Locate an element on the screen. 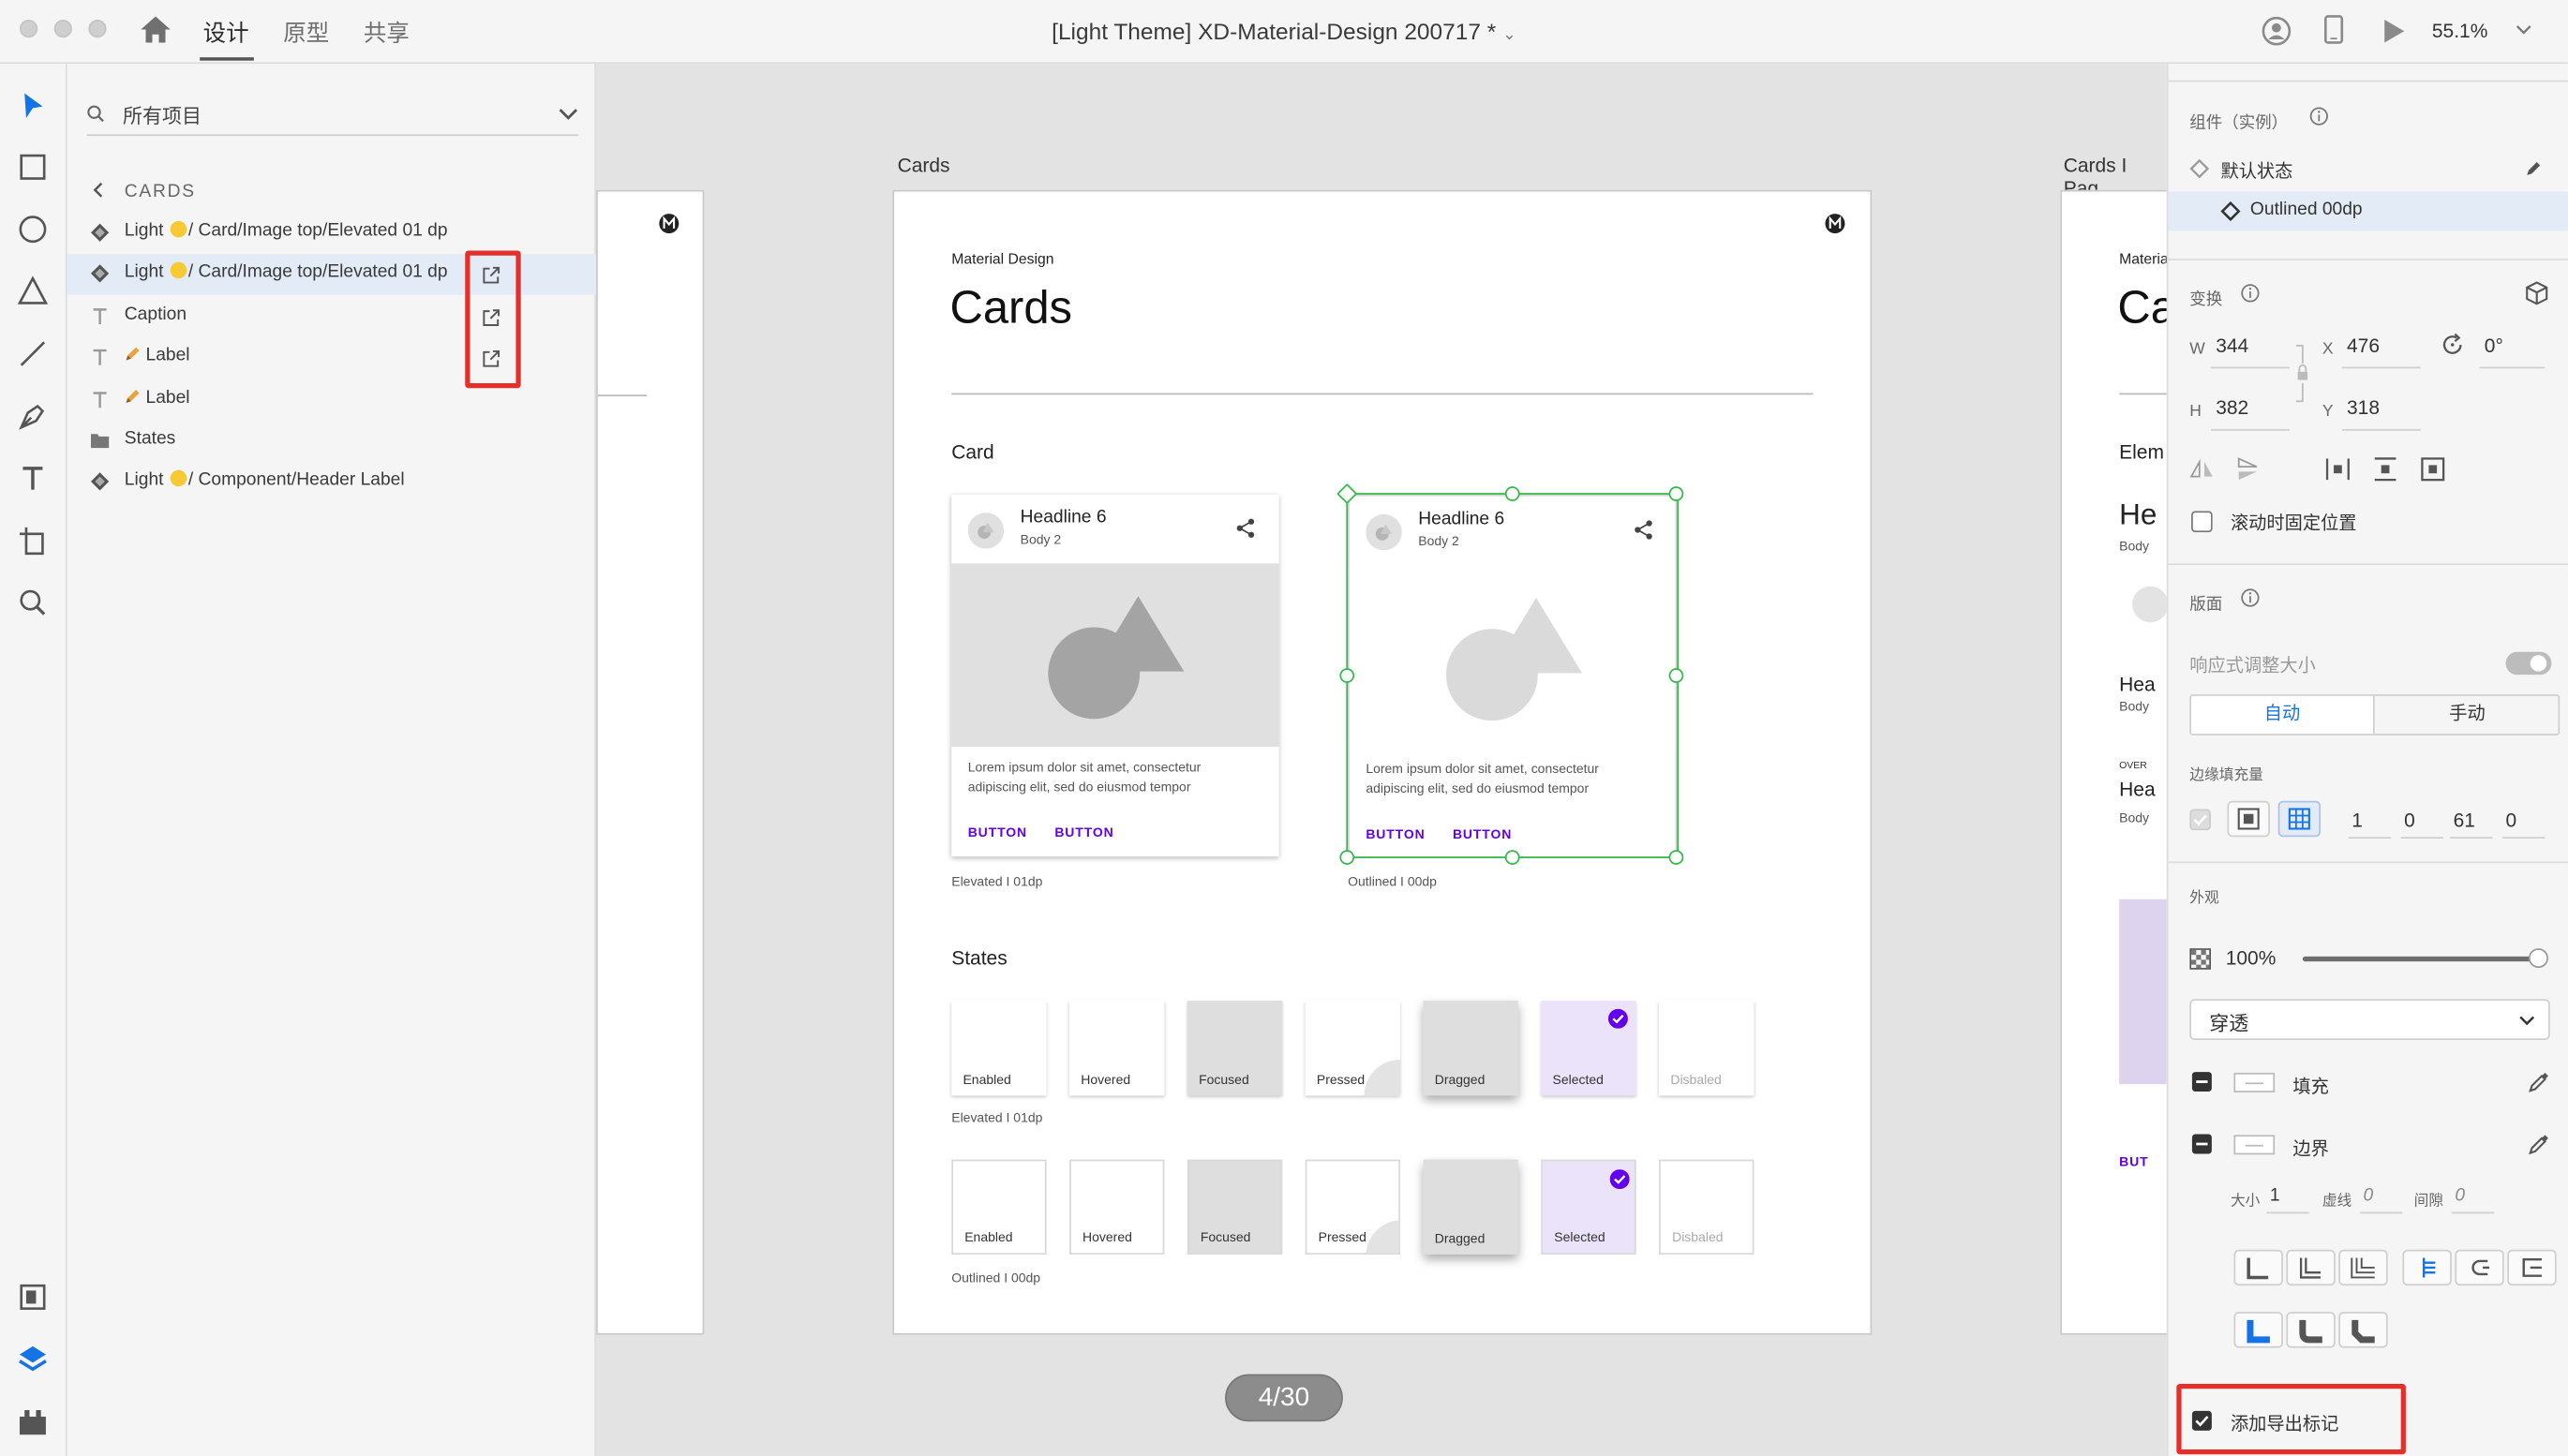  border-size-input: 1 is located at coordinates (2275, 1196).